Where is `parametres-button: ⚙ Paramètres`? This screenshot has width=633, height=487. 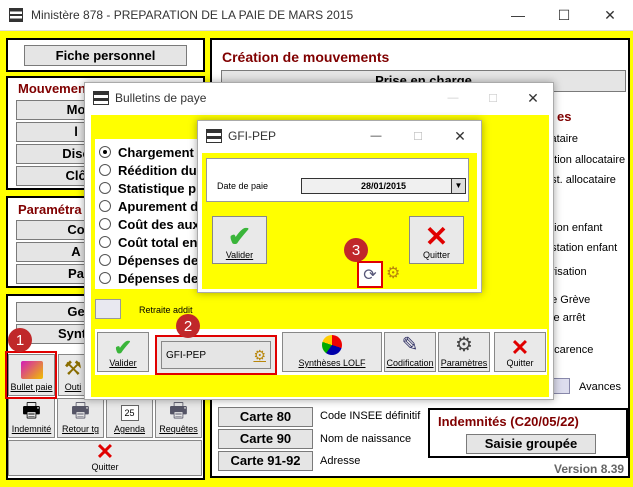
parametres-button: ⚙ Paramètres is located at coordinates (464, 352).